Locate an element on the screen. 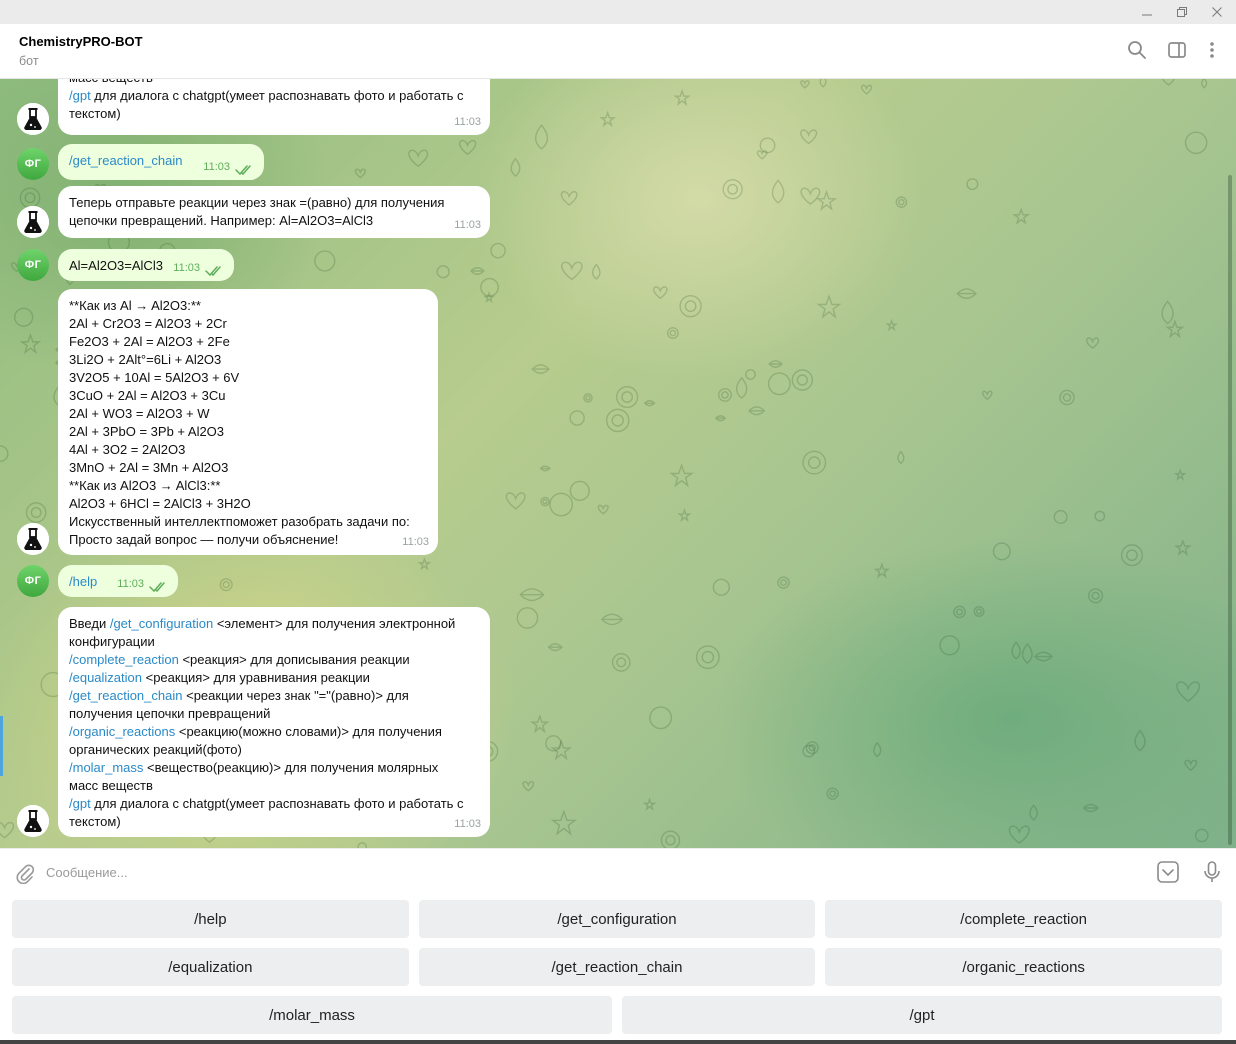  bot-keyboard-toggle-icon is located at coordinates (1168, 872).